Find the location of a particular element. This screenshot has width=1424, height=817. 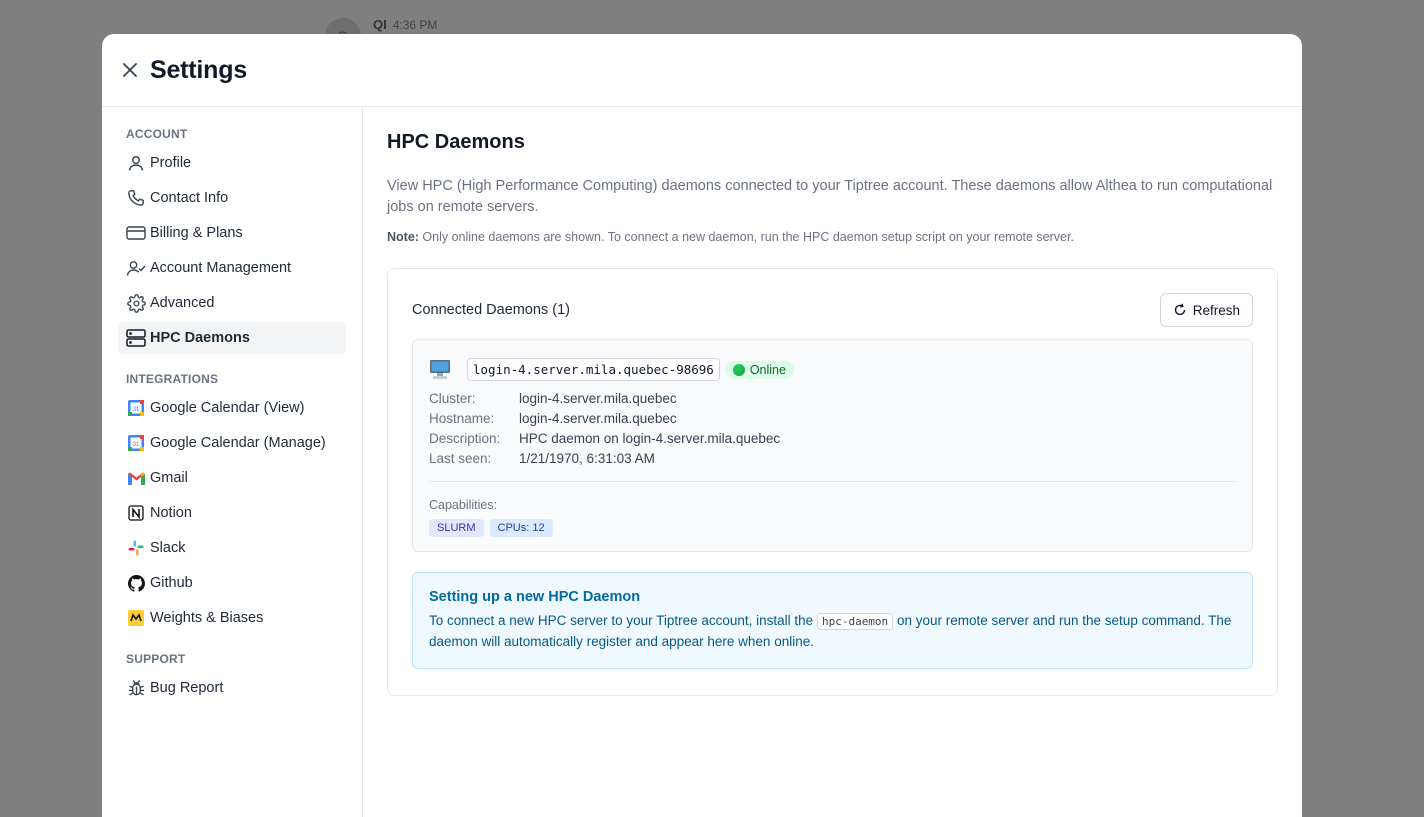

slack-icon is located at coordinates (136, 548).